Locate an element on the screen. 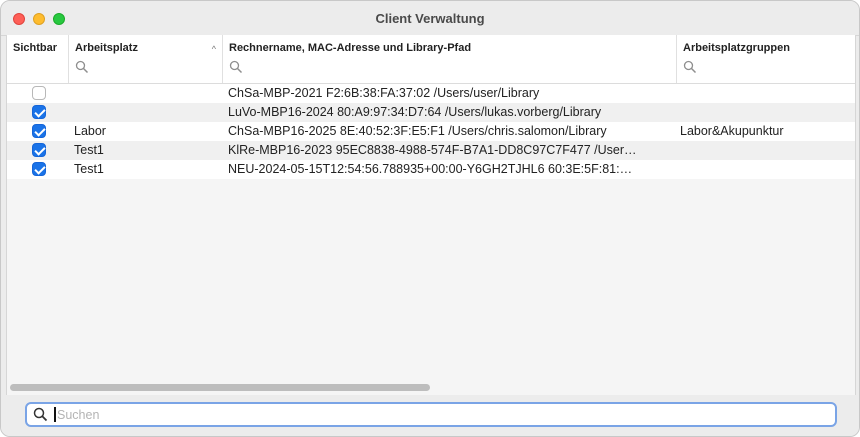 The height and width of the screenshot is (437, 860). column-header-arbeitsplatz: Arbeitsplatz ^ is located at coordinates (146, 59).